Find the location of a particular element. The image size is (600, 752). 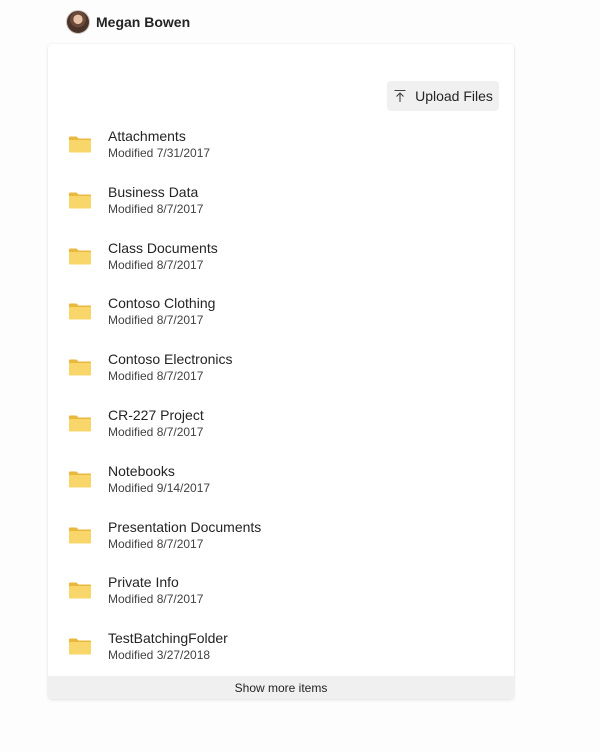

list-item: Class Documents Modified 8/7/2017 is located at coordinates (281, 268).